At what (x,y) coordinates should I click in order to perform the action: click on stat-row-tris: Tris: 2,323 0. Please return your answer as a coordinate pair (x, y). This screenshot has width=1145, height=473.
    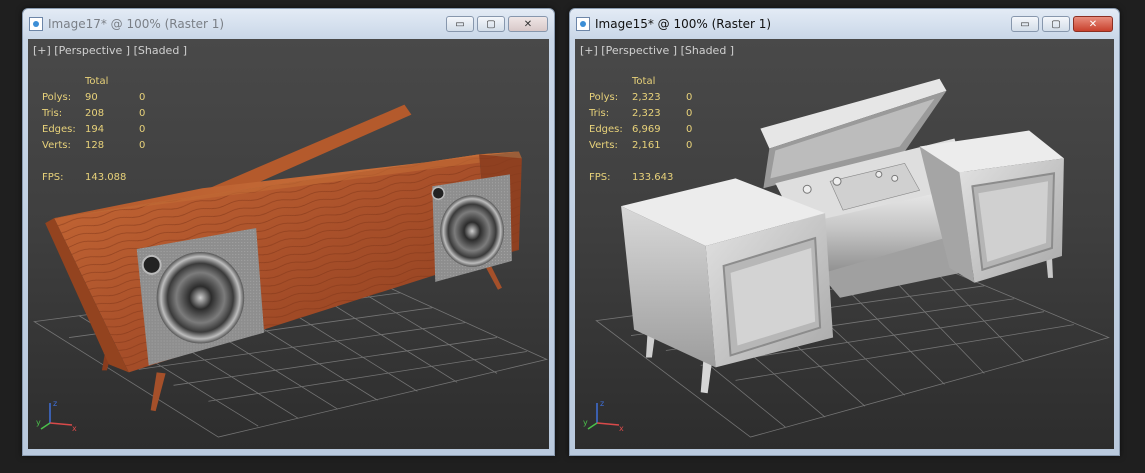
    Looking at the image, I should click on (641, 113).